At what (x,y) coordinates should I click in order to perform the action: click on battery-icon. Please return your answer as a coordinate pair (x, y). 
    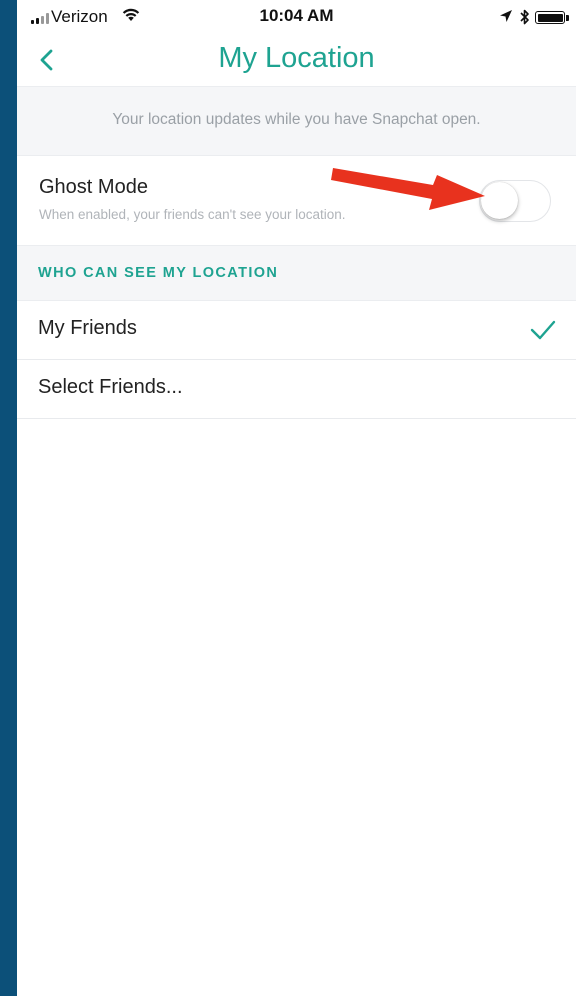
    Looking at the image, I should click on (550, 17).